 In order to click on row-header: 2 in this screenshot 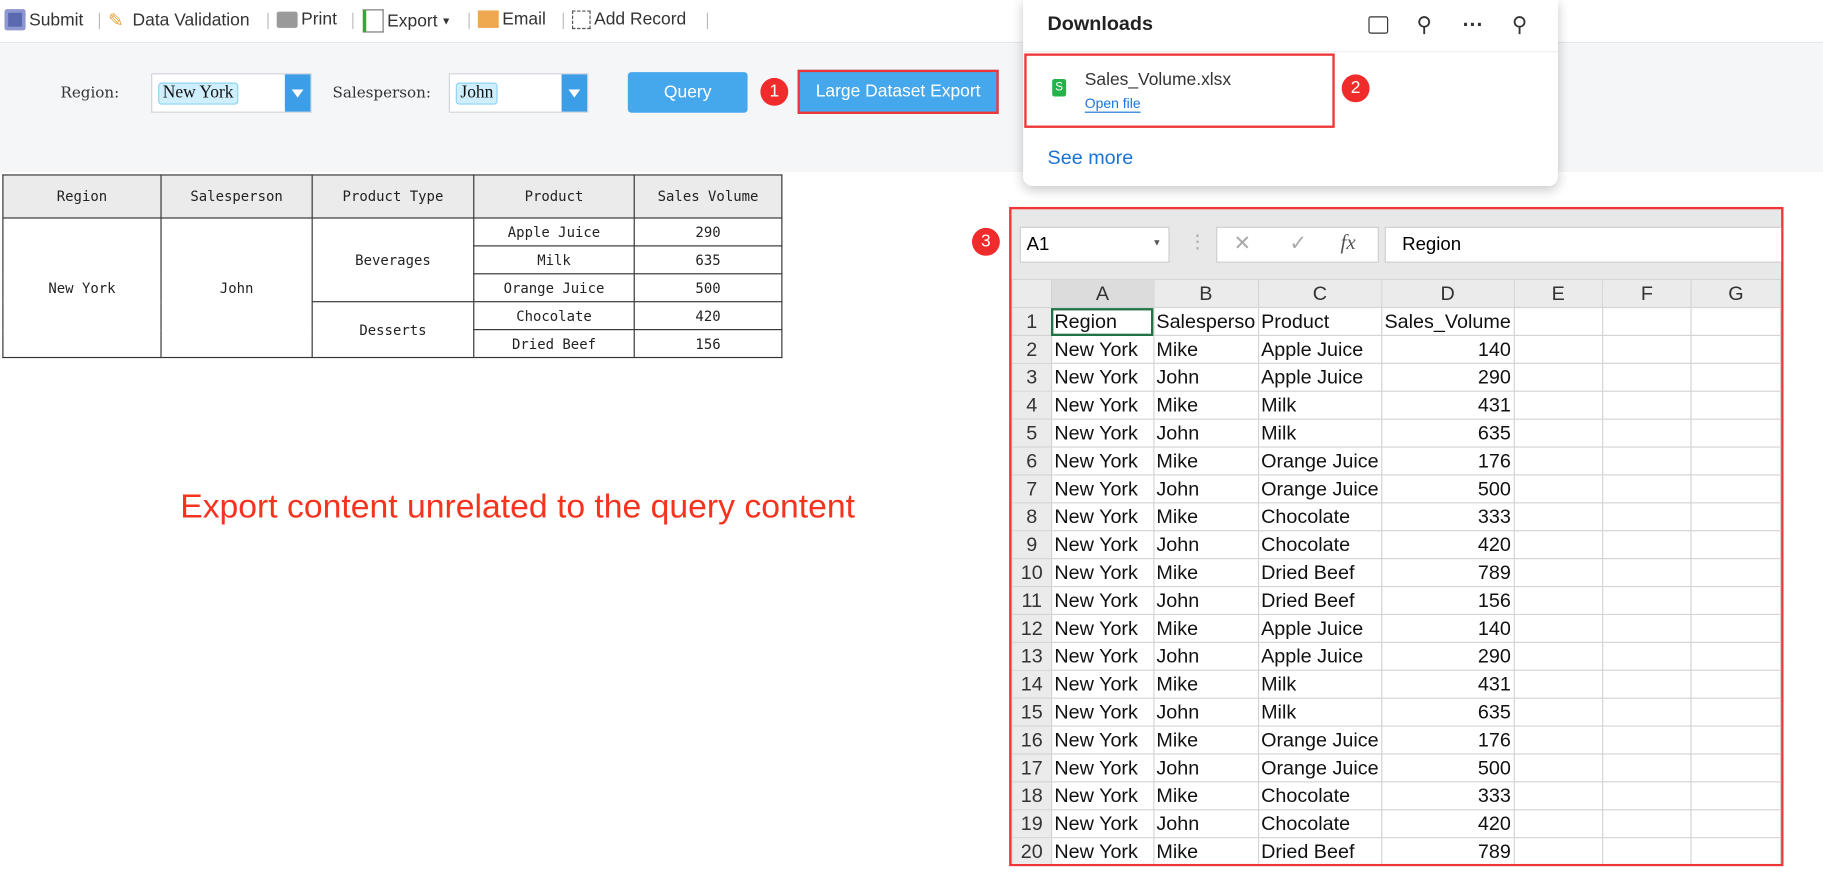, I will do `click(1032, 349)`.